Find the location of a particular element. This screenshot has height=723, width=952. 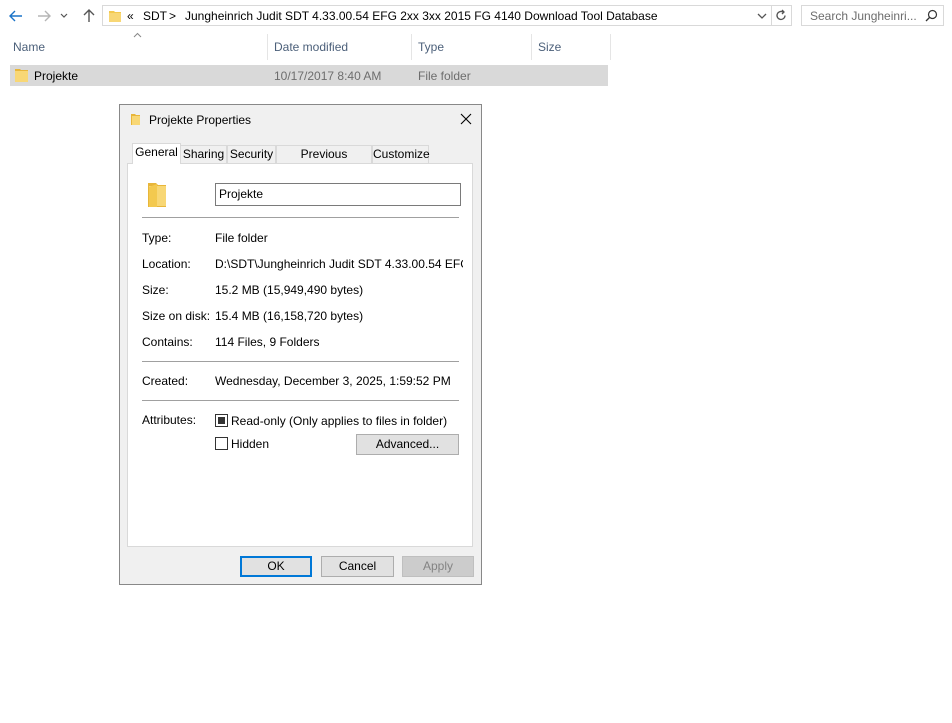

back-button is located at coordinates (16, 16).